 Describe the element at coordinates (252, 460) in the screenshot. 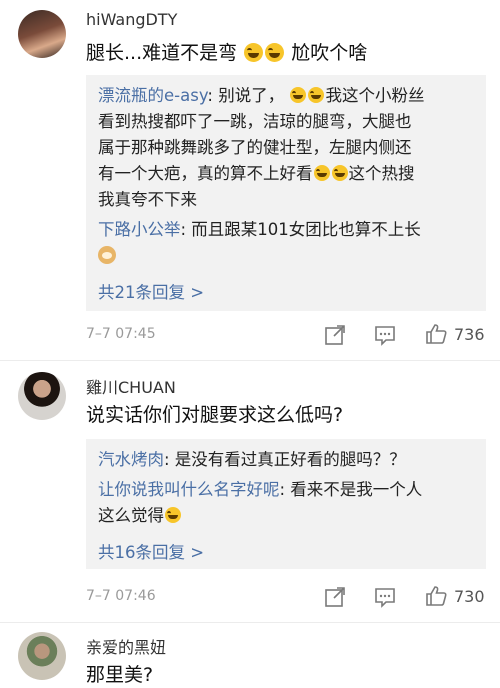

I see `reply-item: 汽水烤肉: 是没有看过真正好看的腿吗？？` at that location.